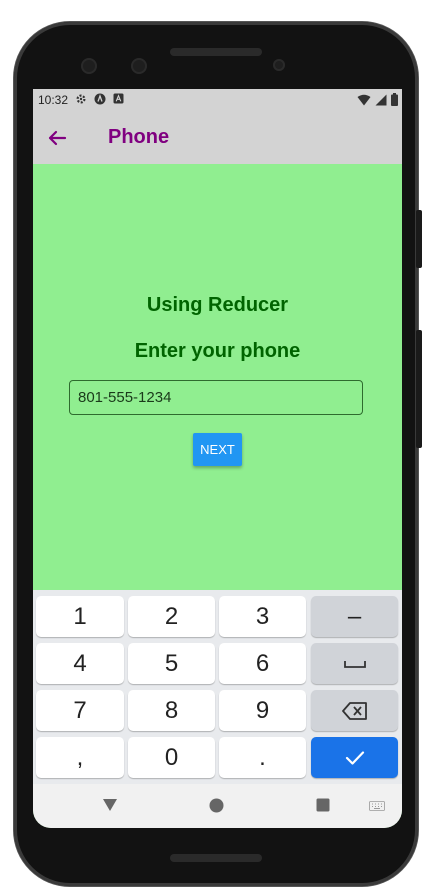 This screenshot has width=424, height=890. I want to click on app-icon, so click(100, 100).